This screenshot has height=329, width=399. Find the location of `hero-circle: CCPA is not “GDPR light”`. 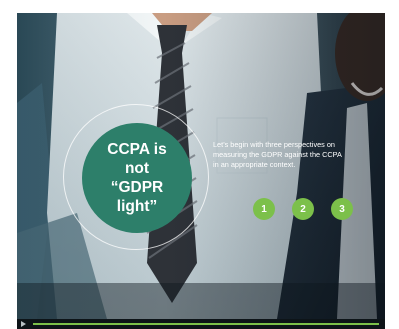

hero-circle: CCPA is not “GDPR light” is located at coordinates (137, 178).